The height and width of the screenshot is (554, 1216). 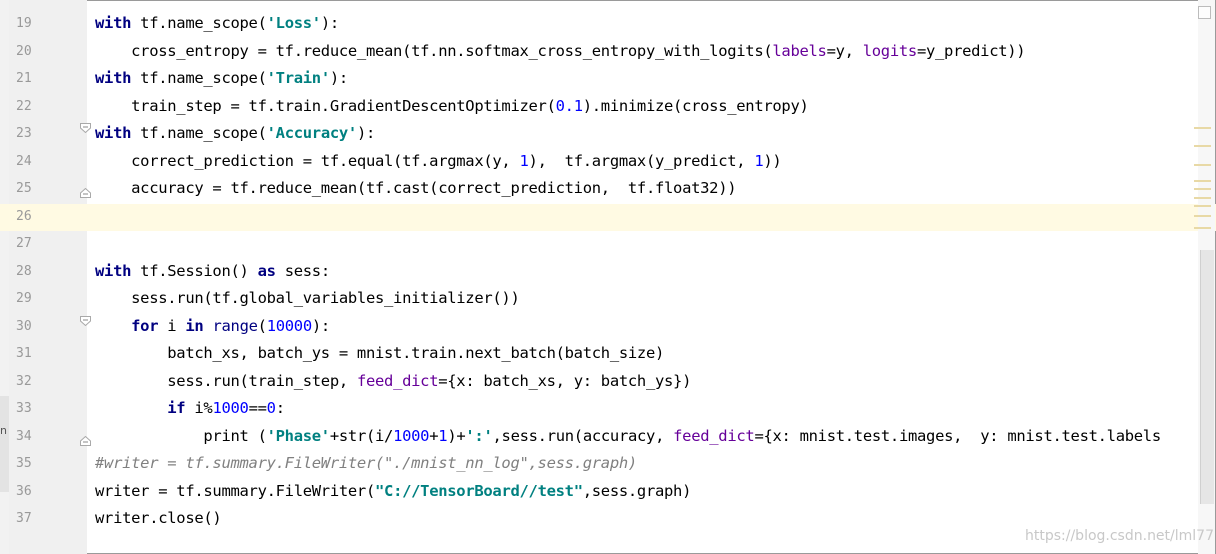 I want to click on line-number: 19, so click(x=24, y=23).